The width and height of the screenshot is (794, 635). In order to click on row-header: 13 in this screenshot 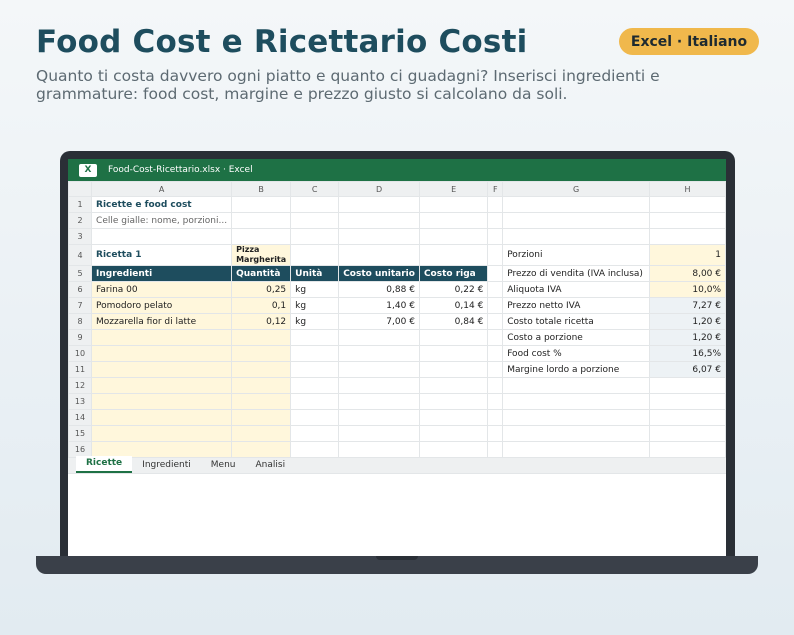, I will do `click(80, 401)`.